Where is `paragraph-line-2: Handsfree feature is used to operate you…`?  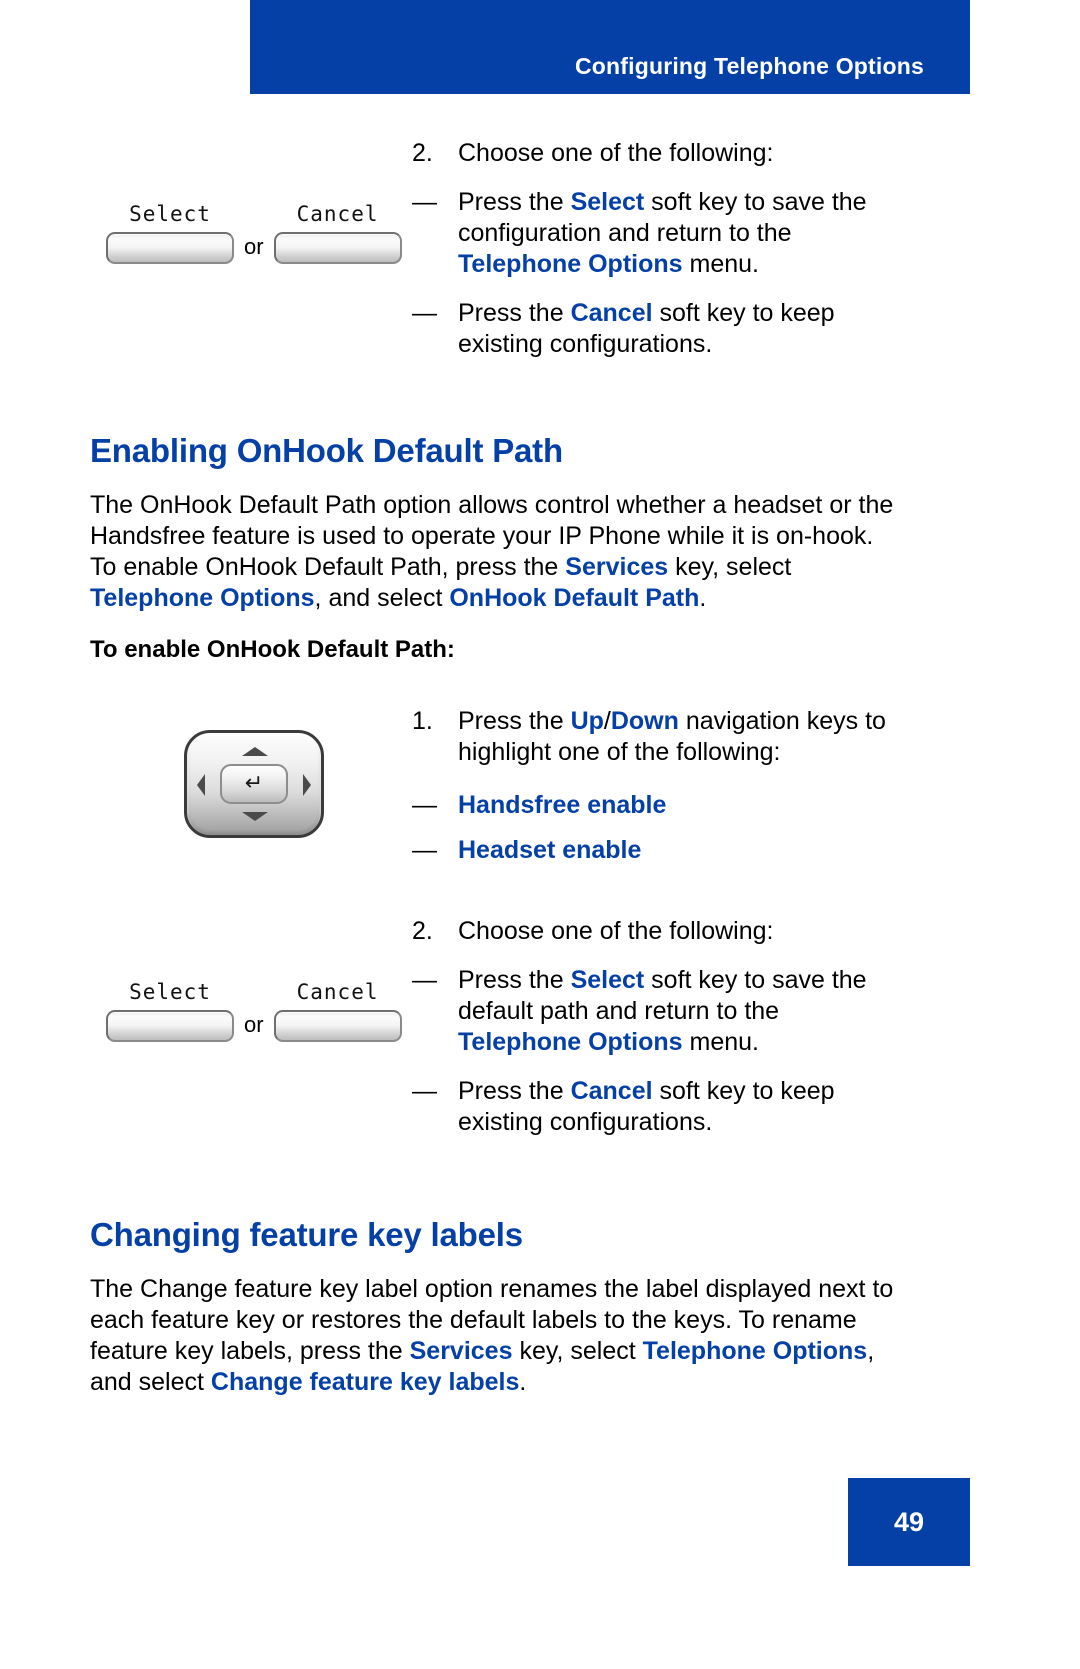 paragraph-line-2: Handsfree feature is used to operate you… is located at coordinates (482, 536).